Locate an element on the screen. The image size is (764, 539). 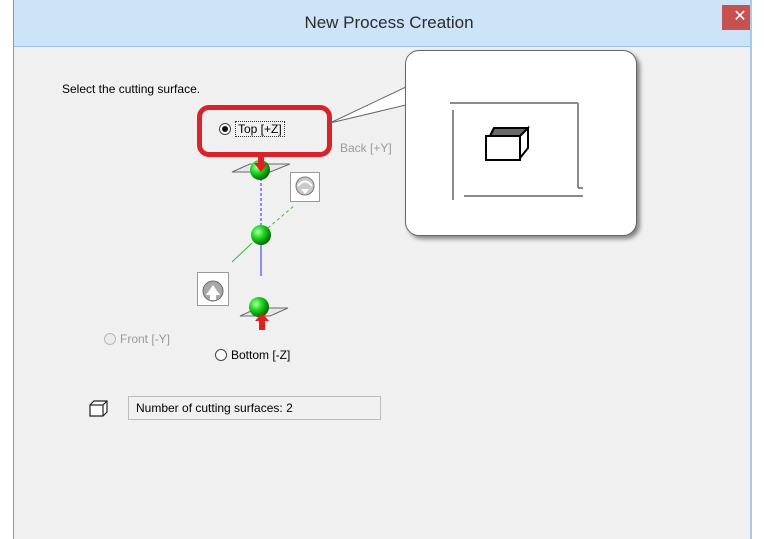
cube-icon is located at coordinates (98, 408).